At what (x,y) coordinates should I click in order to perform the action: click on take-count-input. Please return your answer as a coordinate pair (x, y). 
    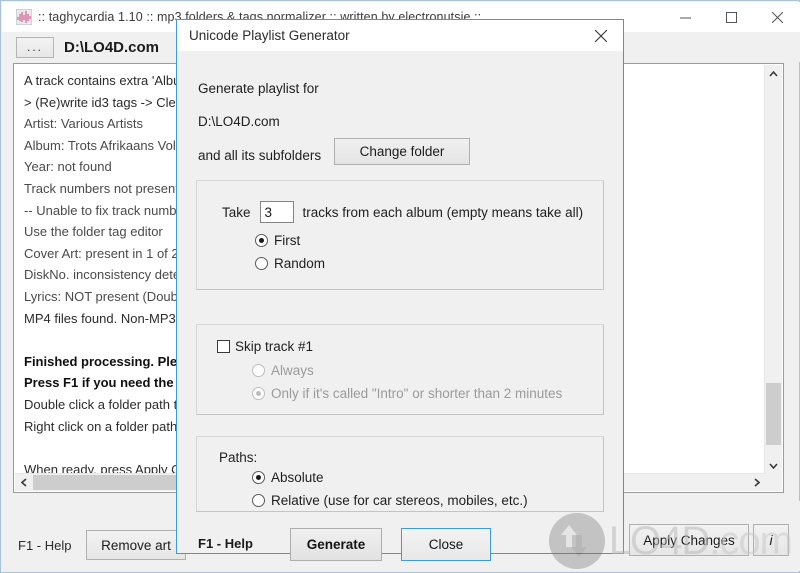
    Looking at the image, I should click on (276, 212).